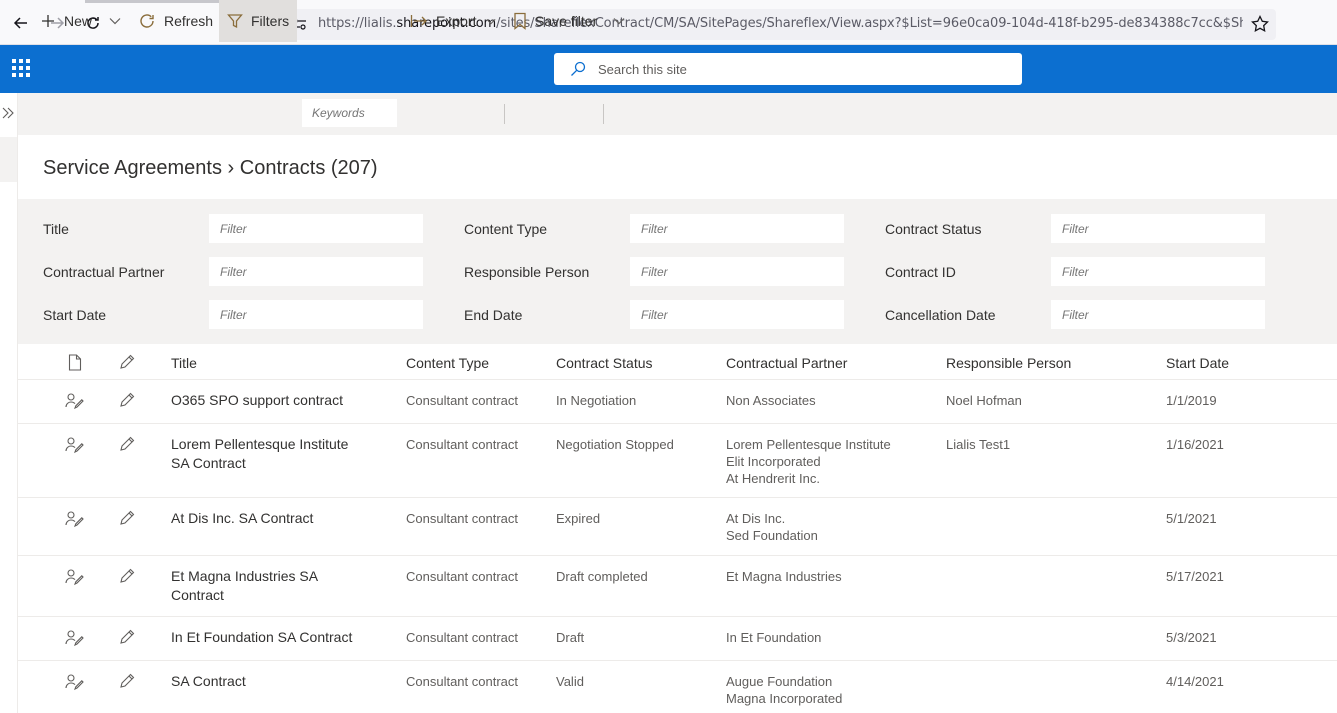  What do you see at coordinates (756, 518) in the screenshot?
I see `partner-line: At Dis Inc.` at bounding box center [756, 518].